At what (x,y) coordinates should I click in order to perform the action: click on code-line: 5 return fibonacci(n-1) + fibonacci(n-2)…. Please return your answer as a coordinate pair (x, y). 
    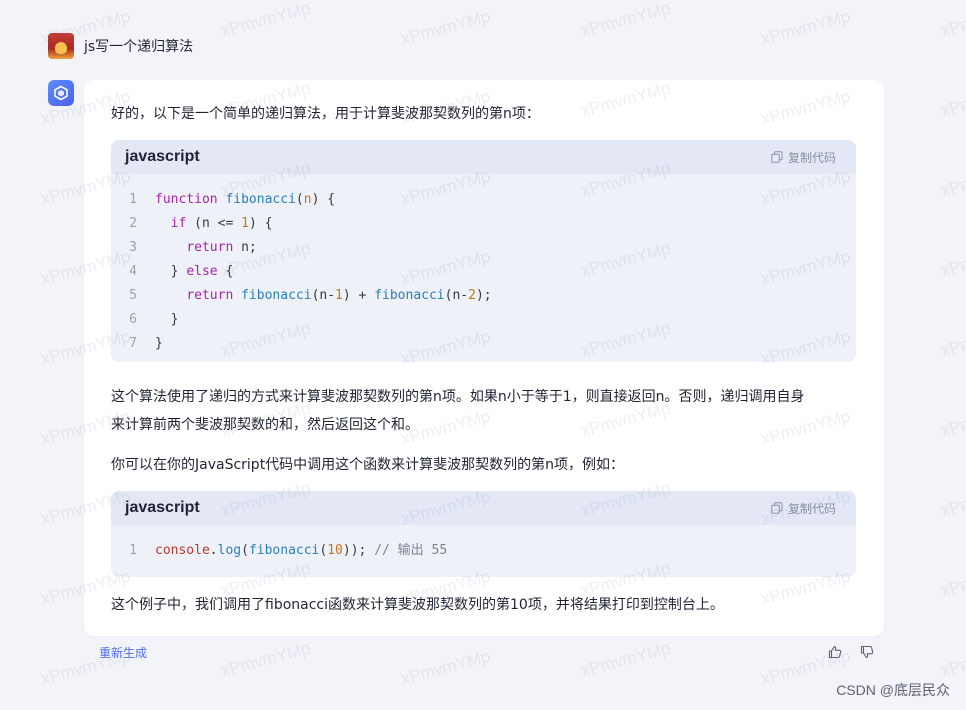
    Looking at the image, I should click on (483, 296).